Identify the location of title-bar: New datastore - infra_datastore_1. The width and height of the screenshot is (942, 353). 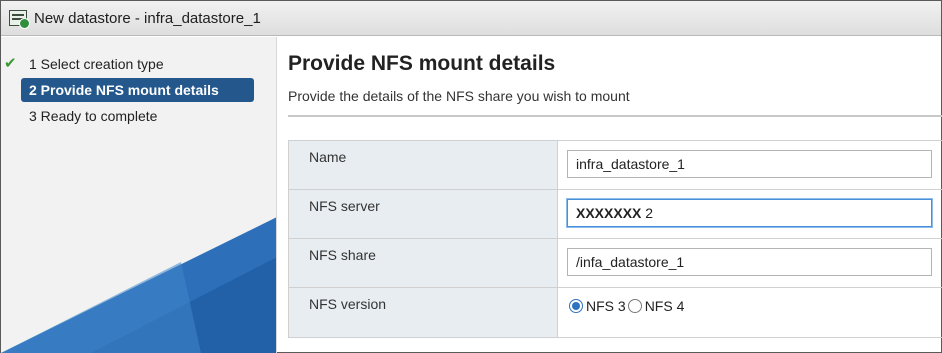
(471, 18).